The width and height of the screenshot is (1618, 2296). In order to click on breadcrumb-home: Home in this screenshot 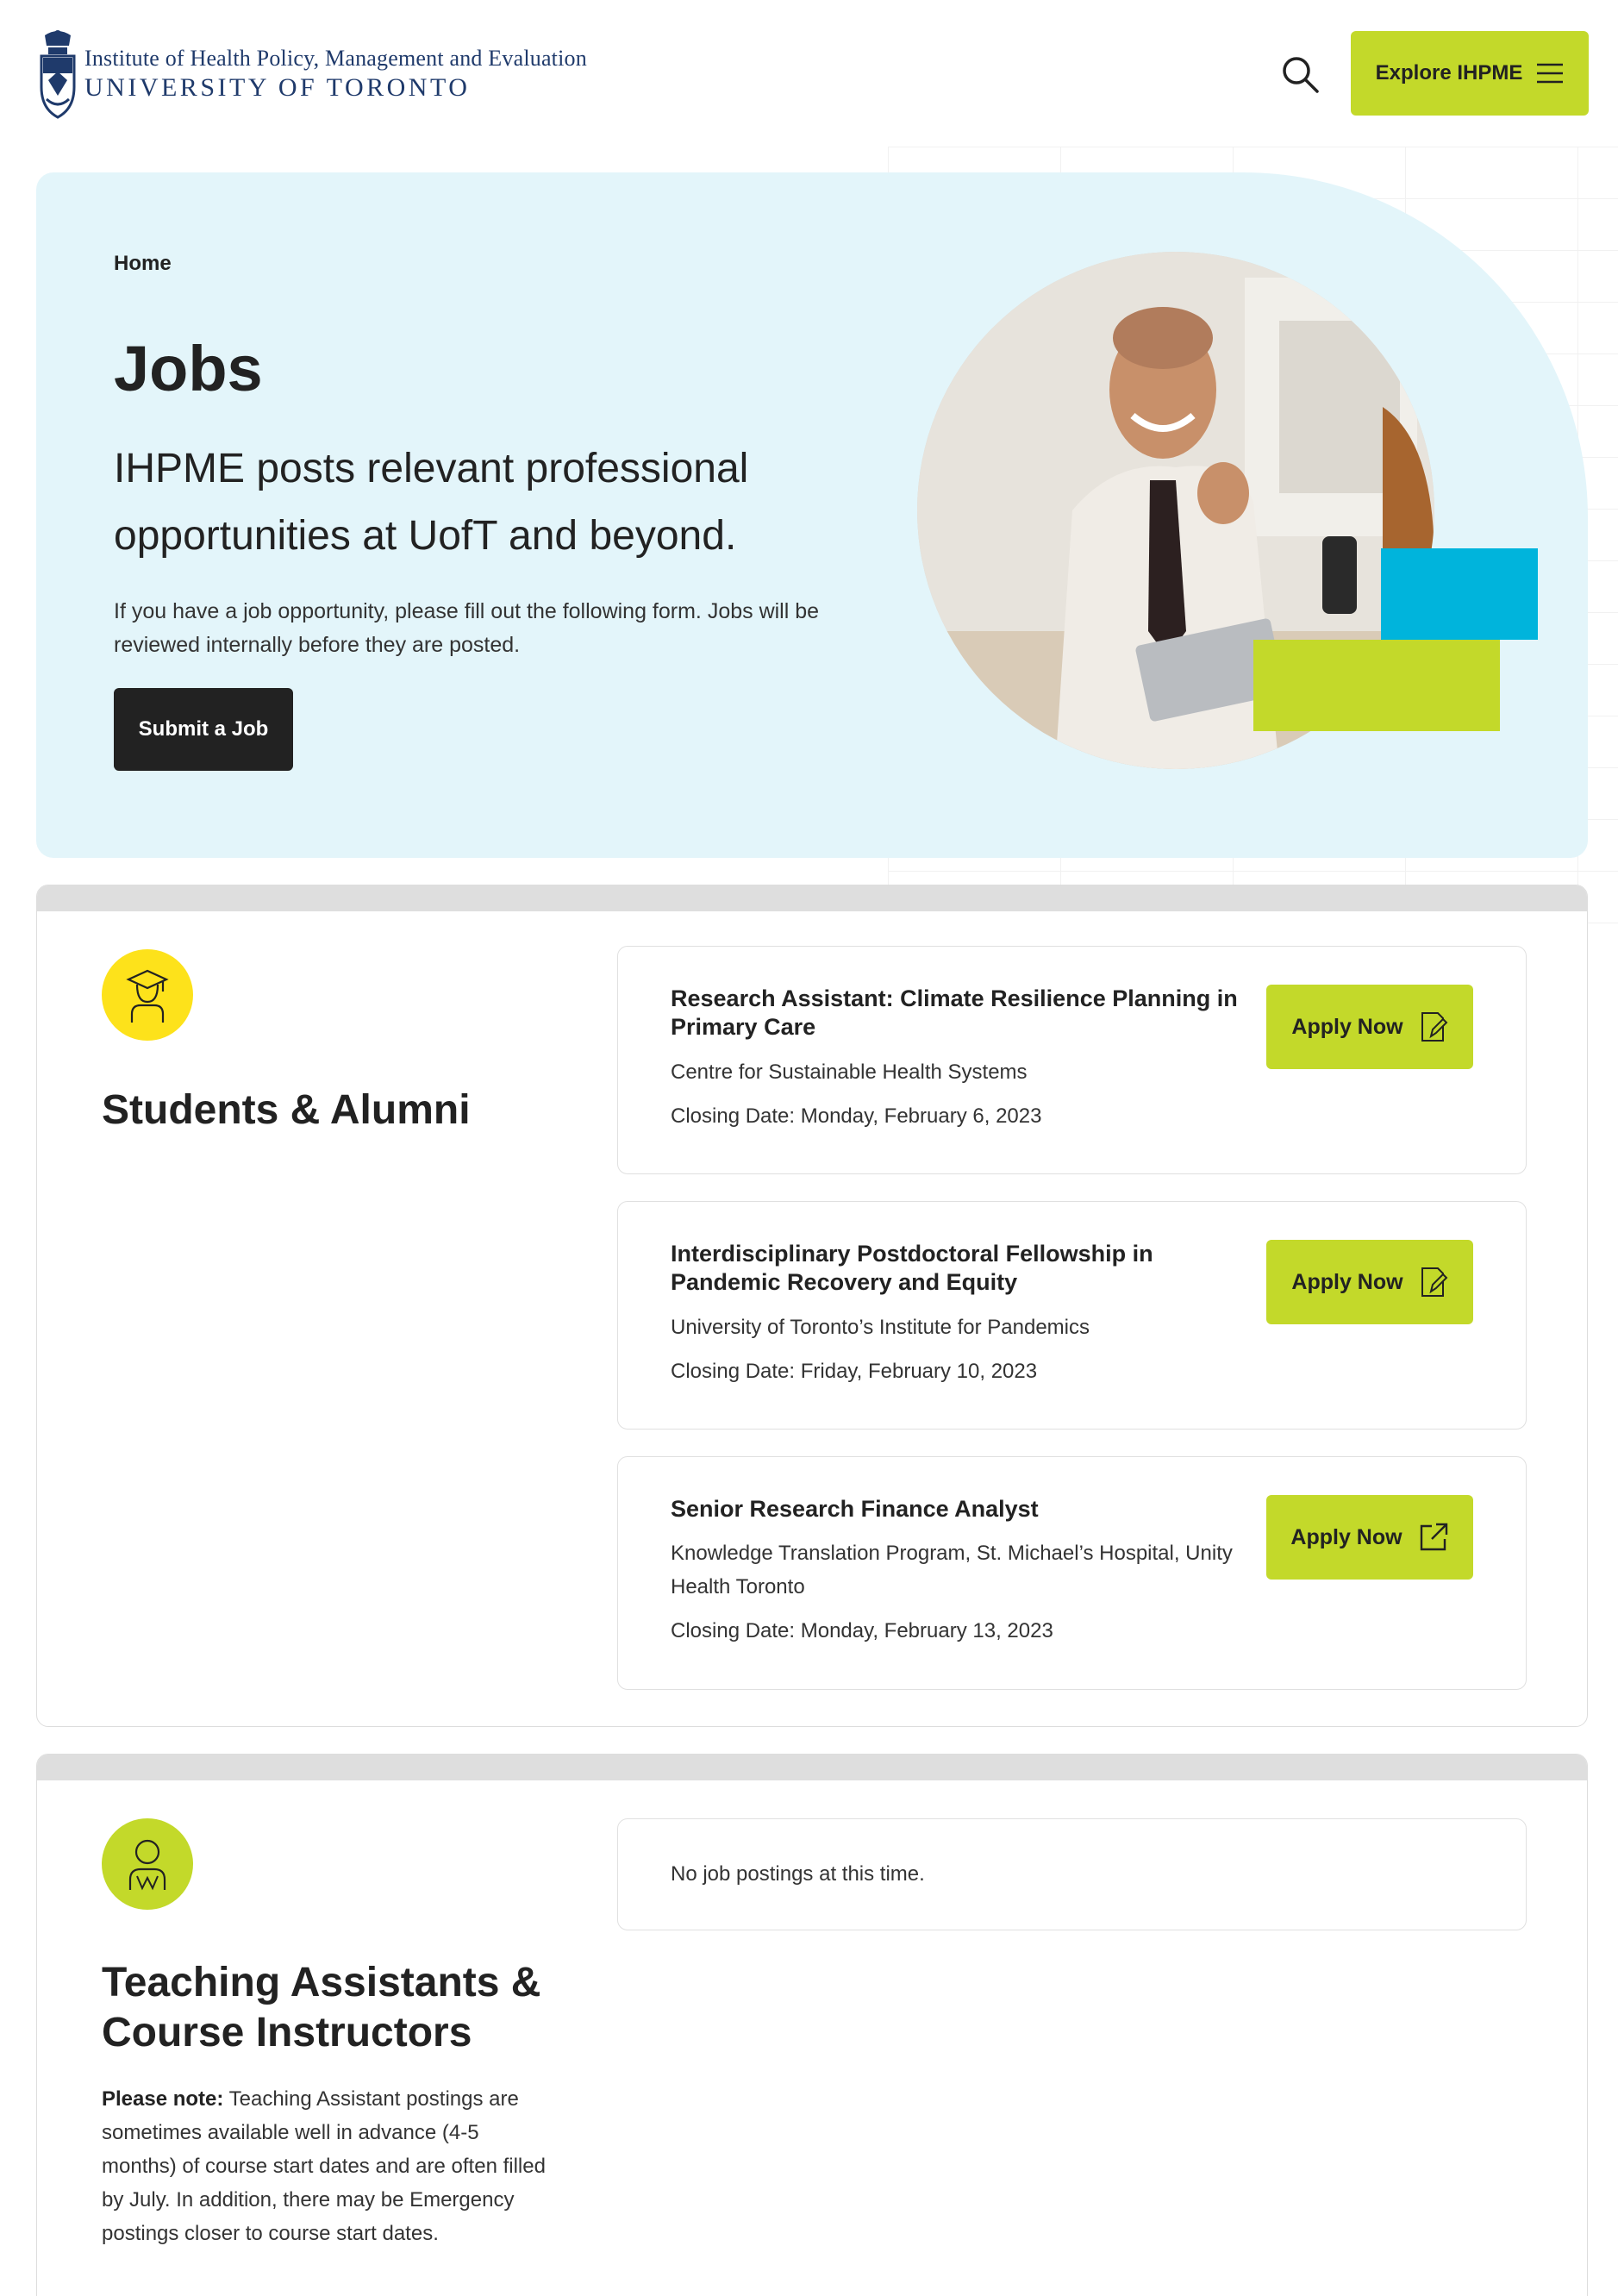, I will do `click(143, 264)`.